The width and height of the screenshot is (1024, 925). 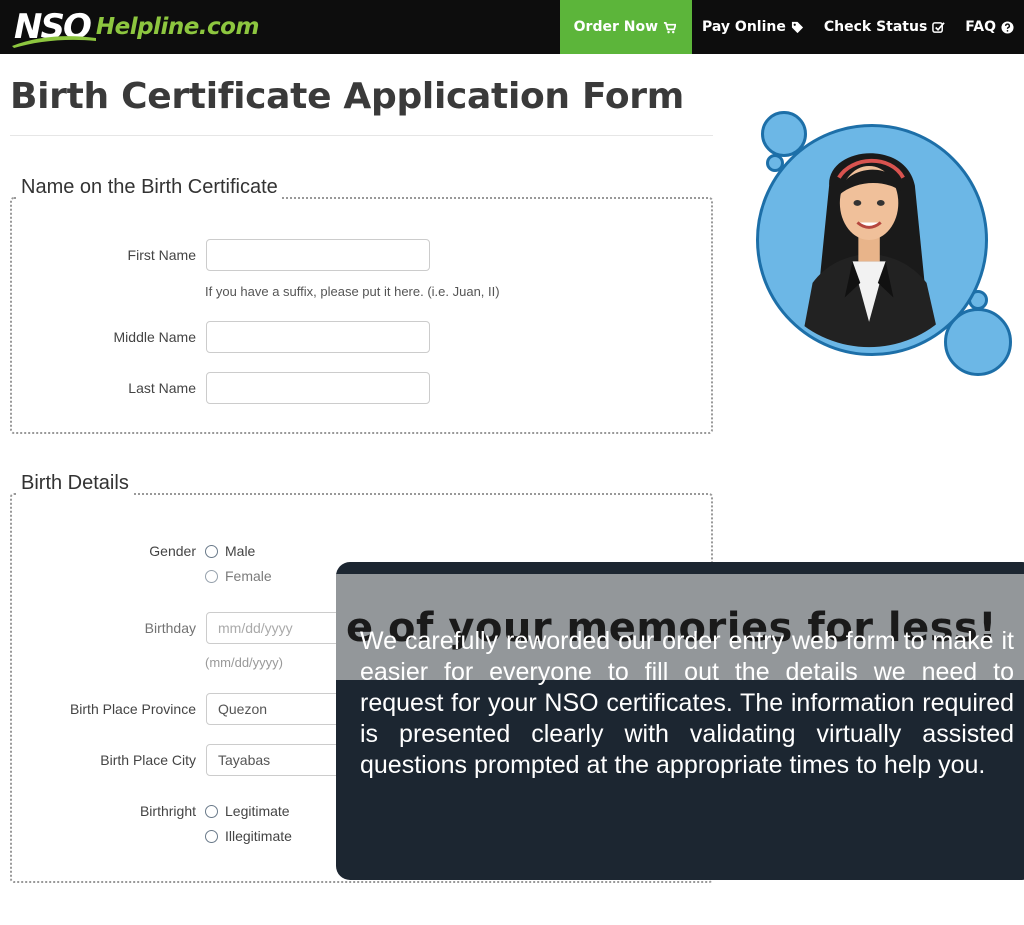 What do you see at coordinates (154, 337) in the screenshot?
I see `middle-name-label: Middle Name` at bounding box center [154, 337].